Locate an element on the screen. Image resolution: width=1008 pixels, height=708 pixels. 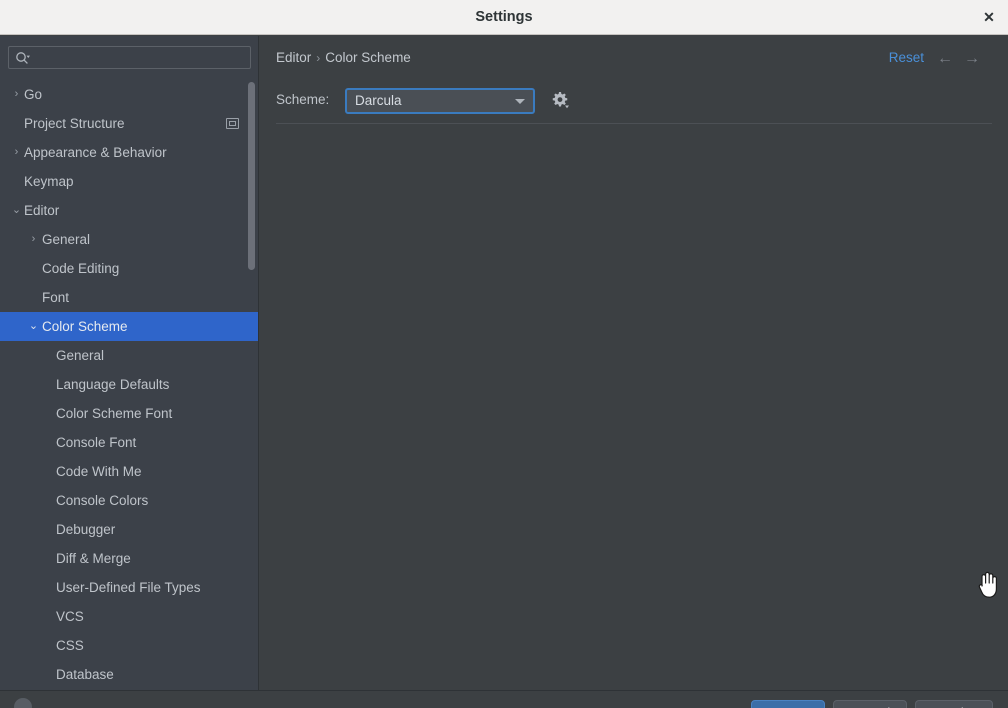
sidebar-item-css: CSS is located at coordinates (129, 645).